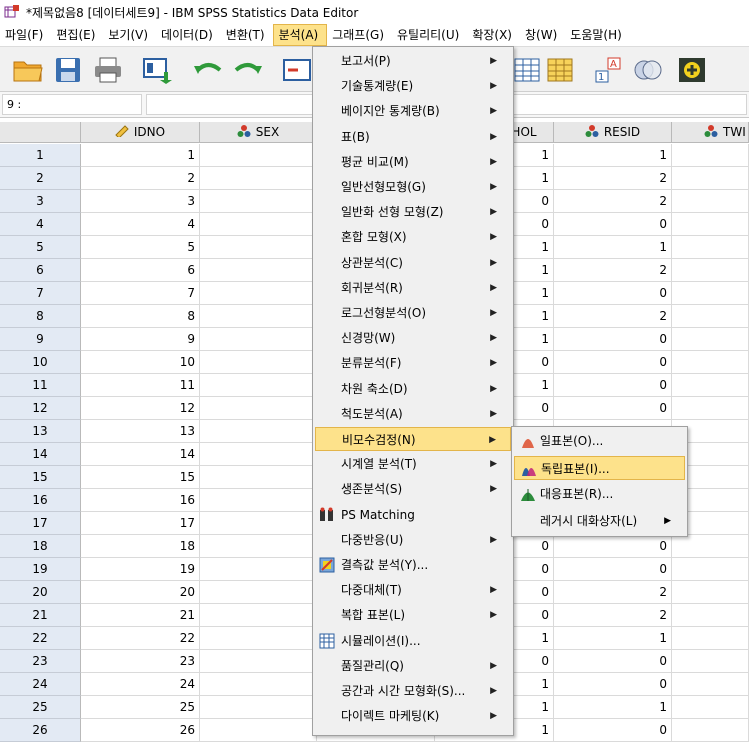 Image resolution: width=749 pixels, height=746 pixels. What do you see at coordinates (429, 35) in the screenshot?
I see `menu-utilities: 유틸리티(U)` at bounding box center [429, 35].